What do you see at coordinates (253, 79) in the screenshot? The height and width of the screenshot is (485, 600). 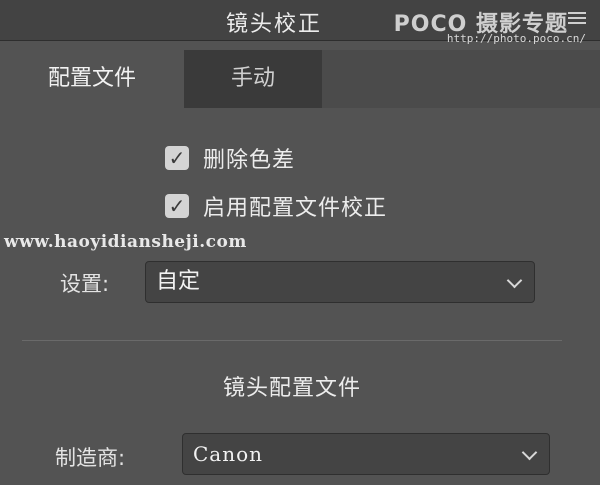 I see `tab-manual: 手动` at bounding box center [253, 79].